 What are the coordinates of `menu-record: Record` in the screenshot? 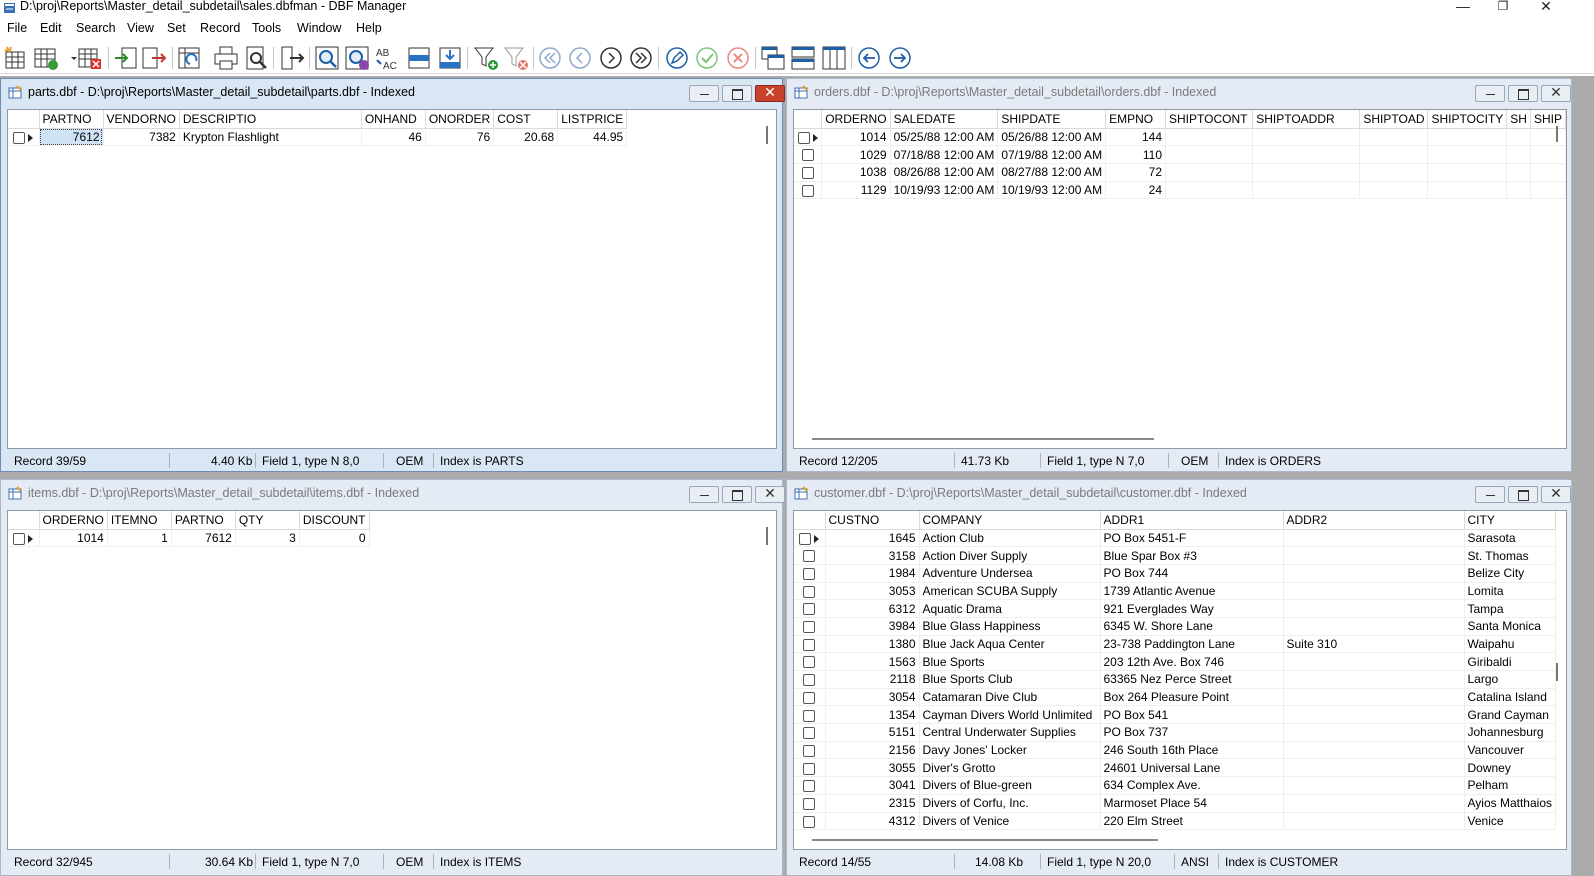 It's located at (220, 28).